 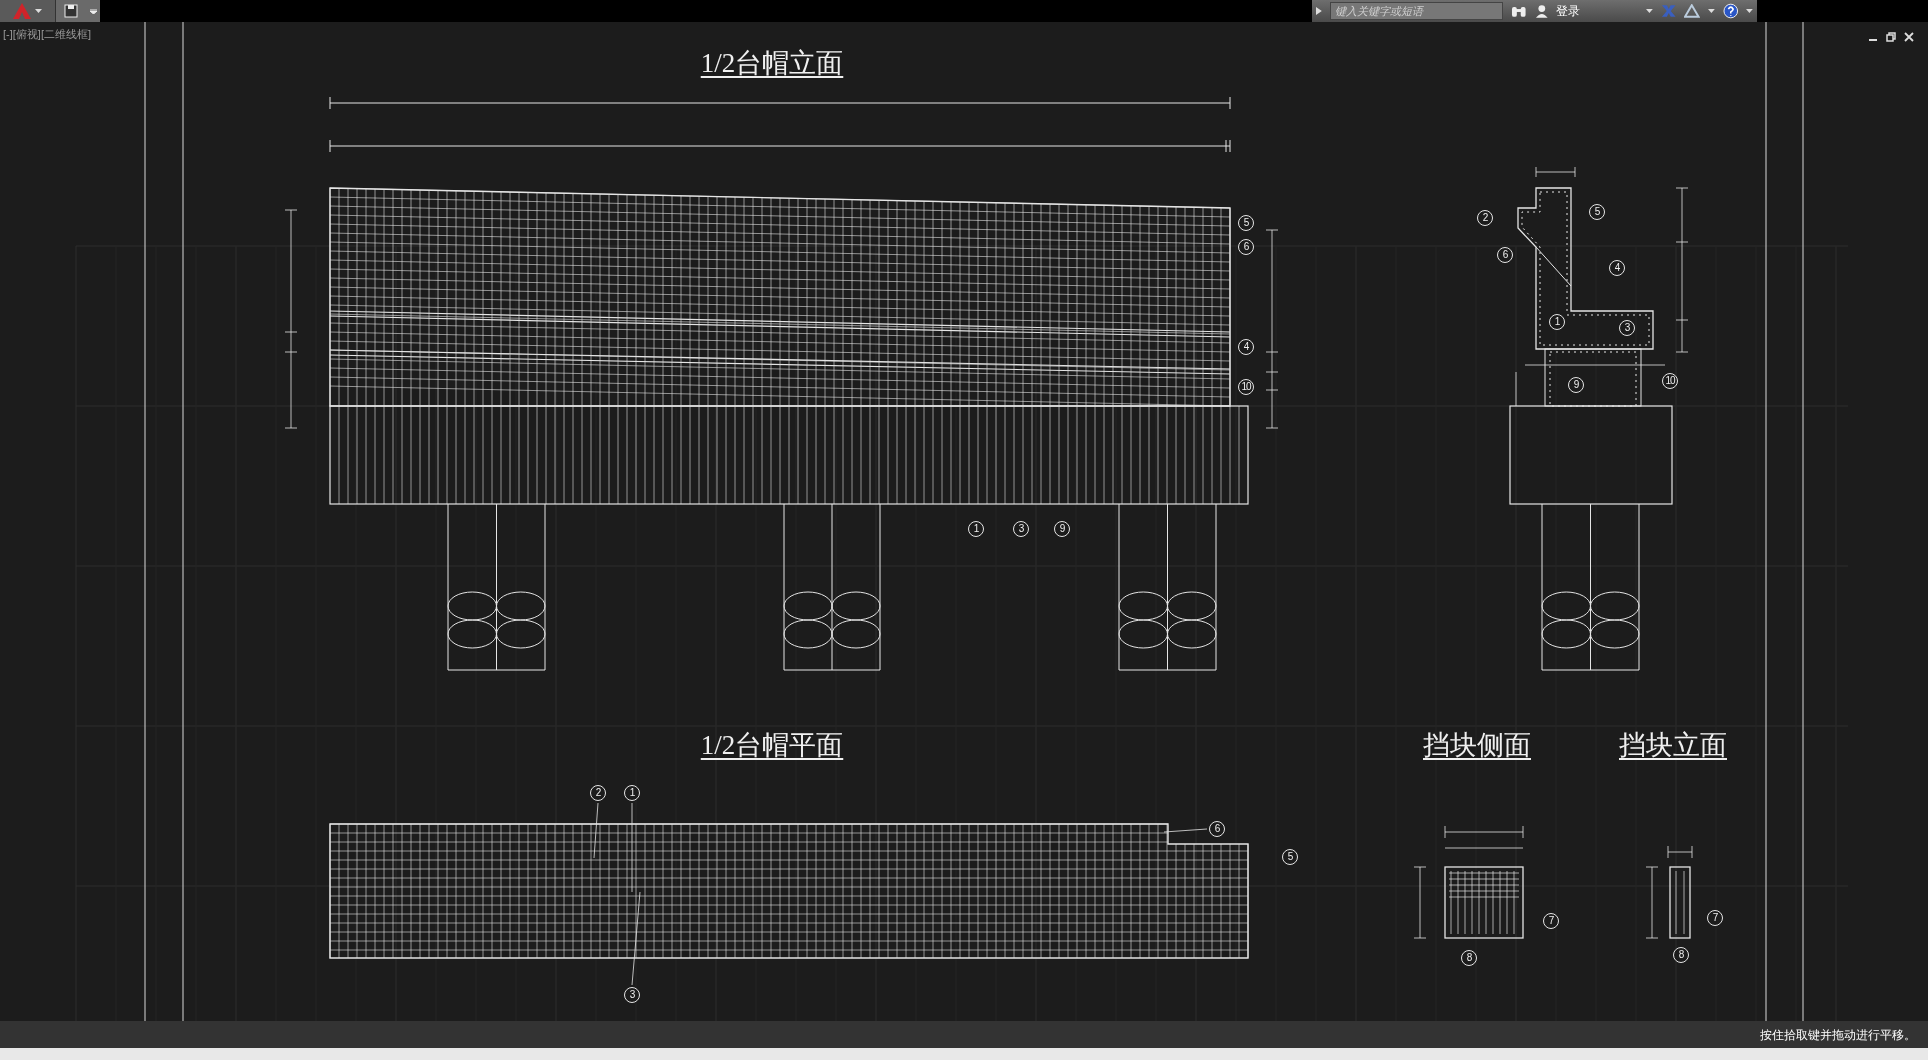 I want to click on close-icon, so click(x=1909, y=37).